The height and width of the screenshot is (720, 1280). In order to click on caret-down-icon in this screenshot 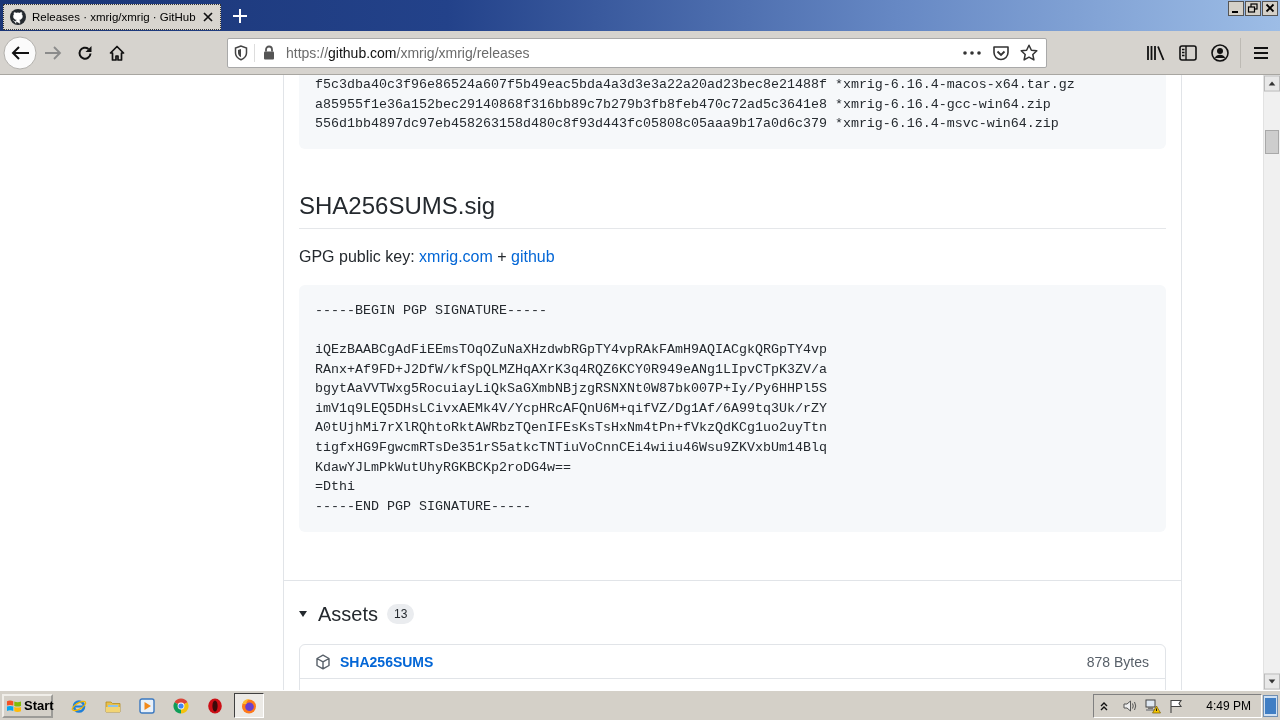, I will do `click(303, 614)`.